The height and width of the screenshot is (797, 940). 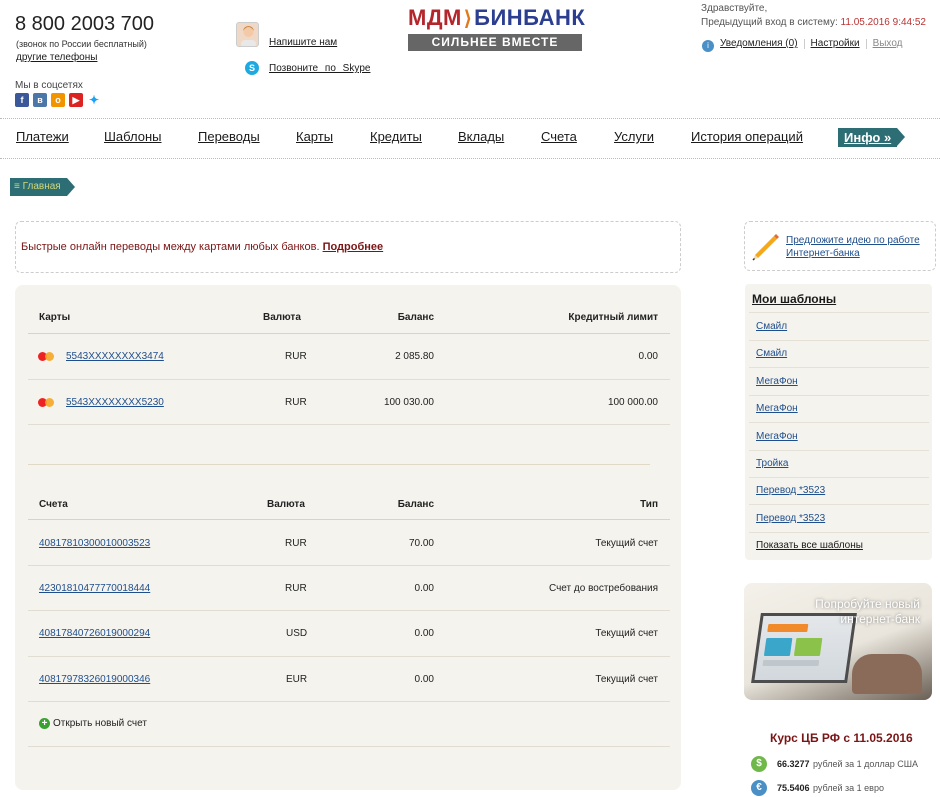 What do you see at coordinates (872, 137) in the screenshot?
I see `nav-info-button: Инфо »` at bounding box center [872, 137].